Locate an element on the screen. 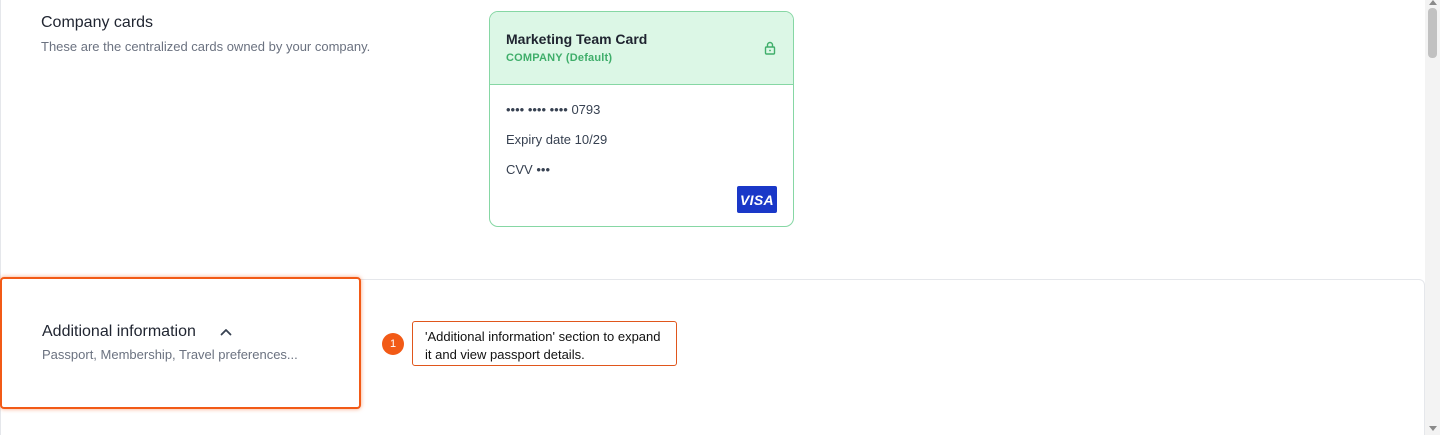  lock-icon is located at coordinates (770, 48).